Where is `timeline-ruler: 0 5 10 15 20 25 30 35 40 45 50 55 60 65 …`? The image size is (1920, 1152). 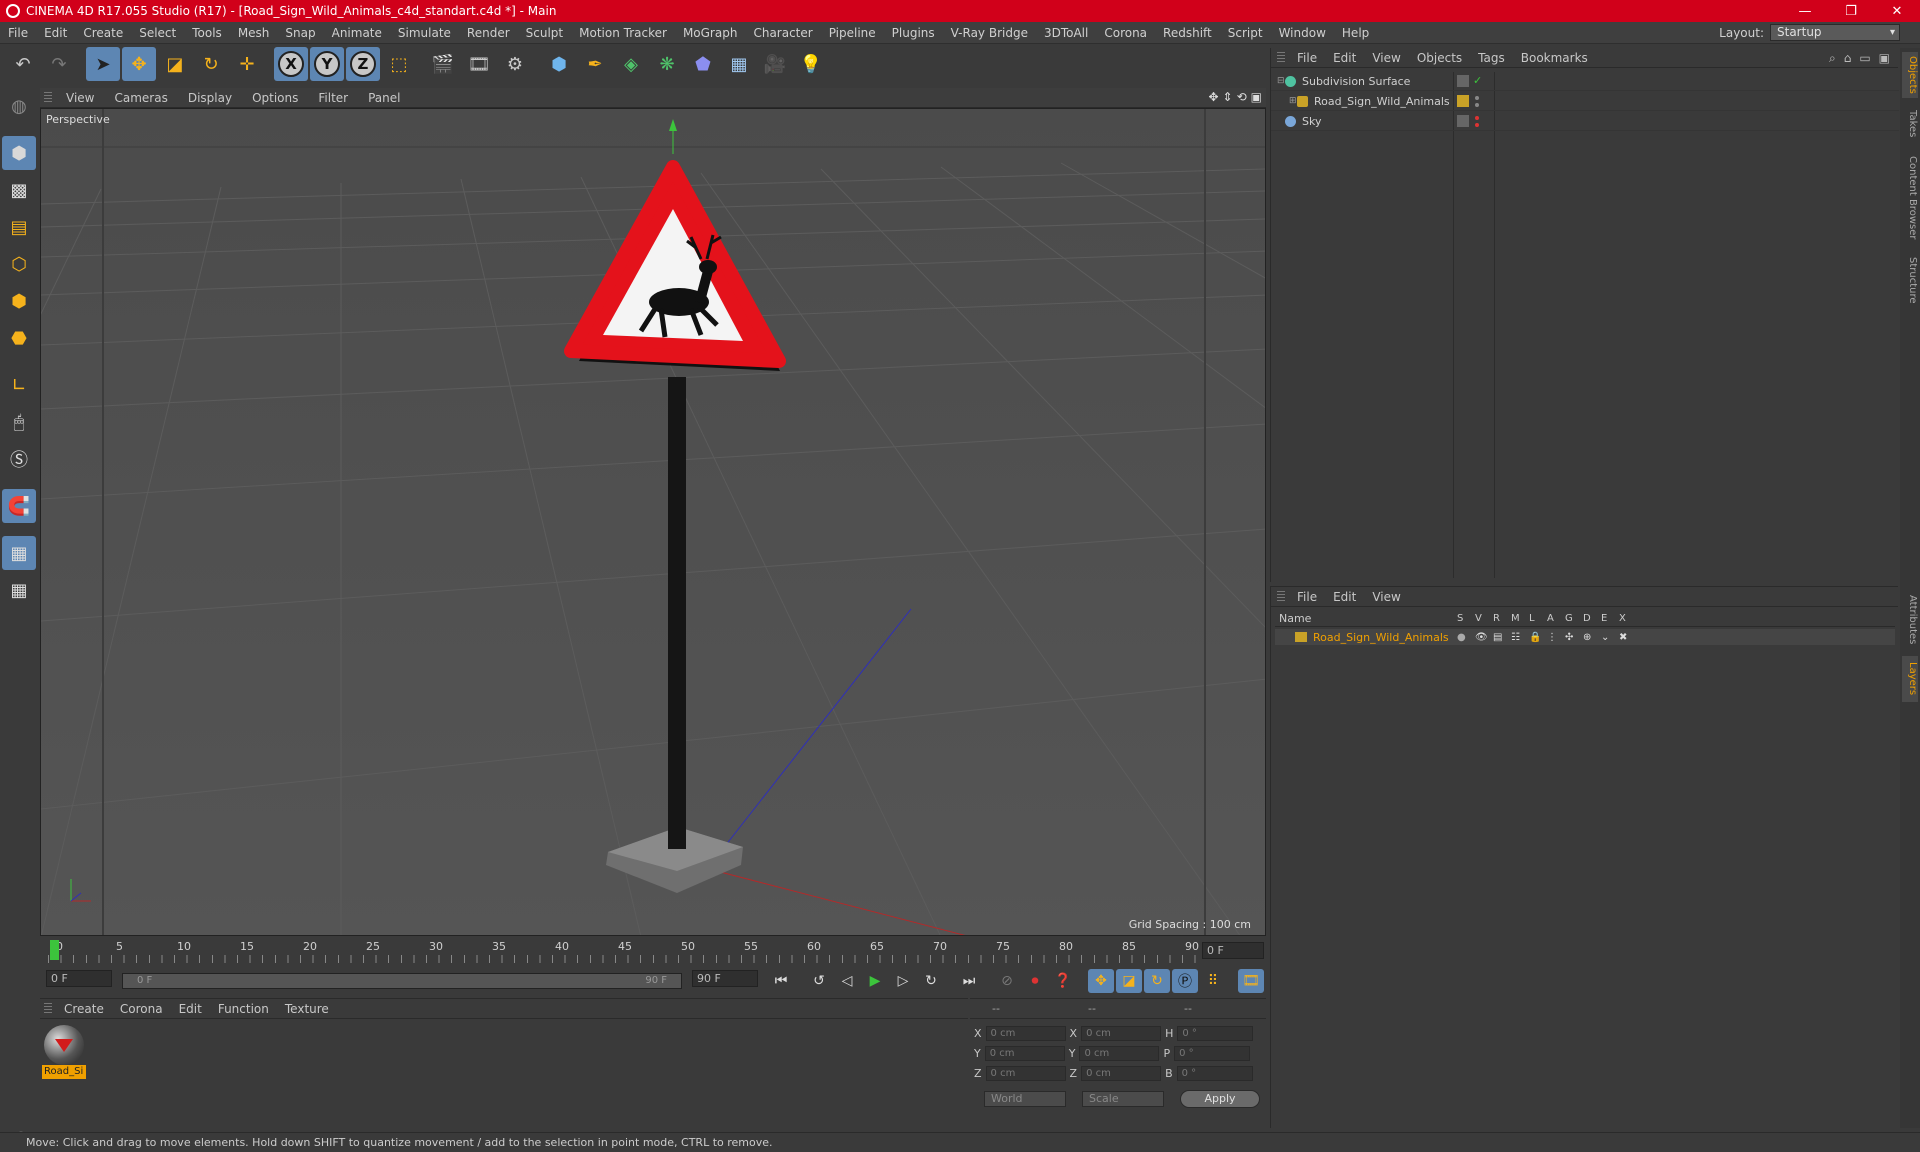 timeline-ruler: 0 5 10 15 20 25 30 35 40 45 50 55 60 65 … is located at coordinates (654, 951).